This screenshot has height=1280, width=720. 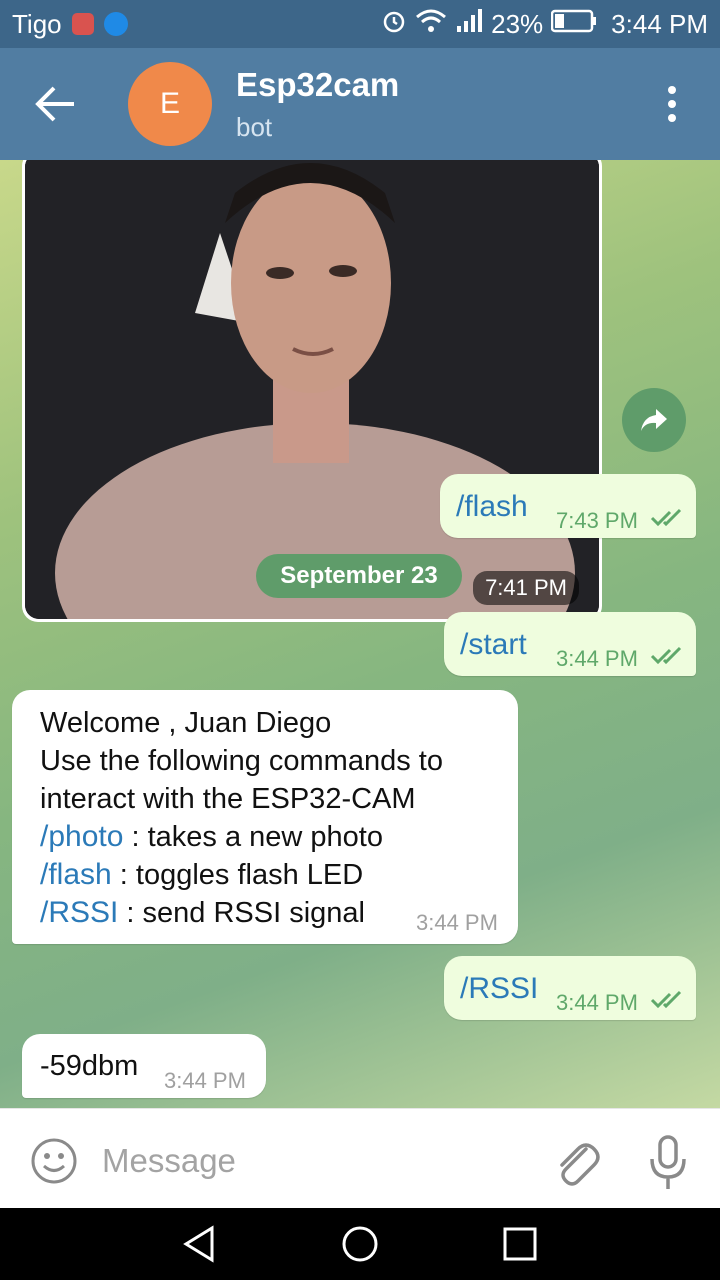 What do you see at coordinates (573, 24) in the screenshot?
I see `battery-icon` at bounding box center [573, 24].